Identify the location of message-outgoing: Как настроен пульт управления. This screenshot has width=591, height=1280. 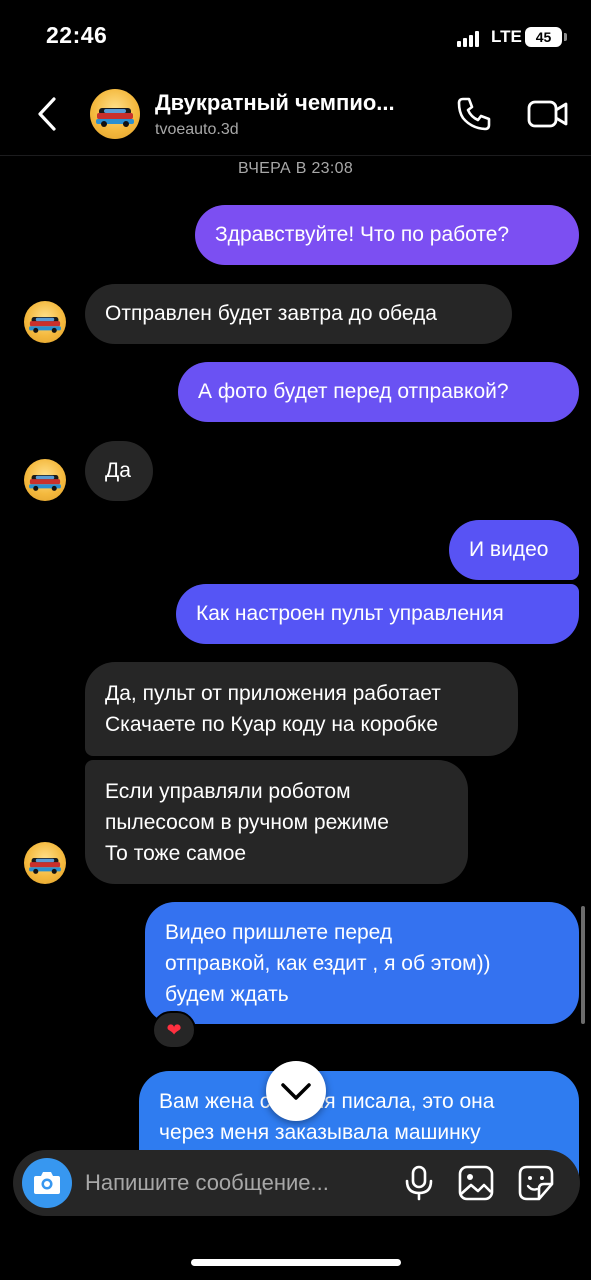
(377, 614).